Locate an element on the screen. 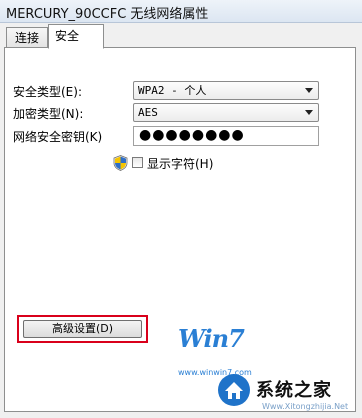  advanced-button-highlight: 高级设置(D) is located at coordinates (82, 329).